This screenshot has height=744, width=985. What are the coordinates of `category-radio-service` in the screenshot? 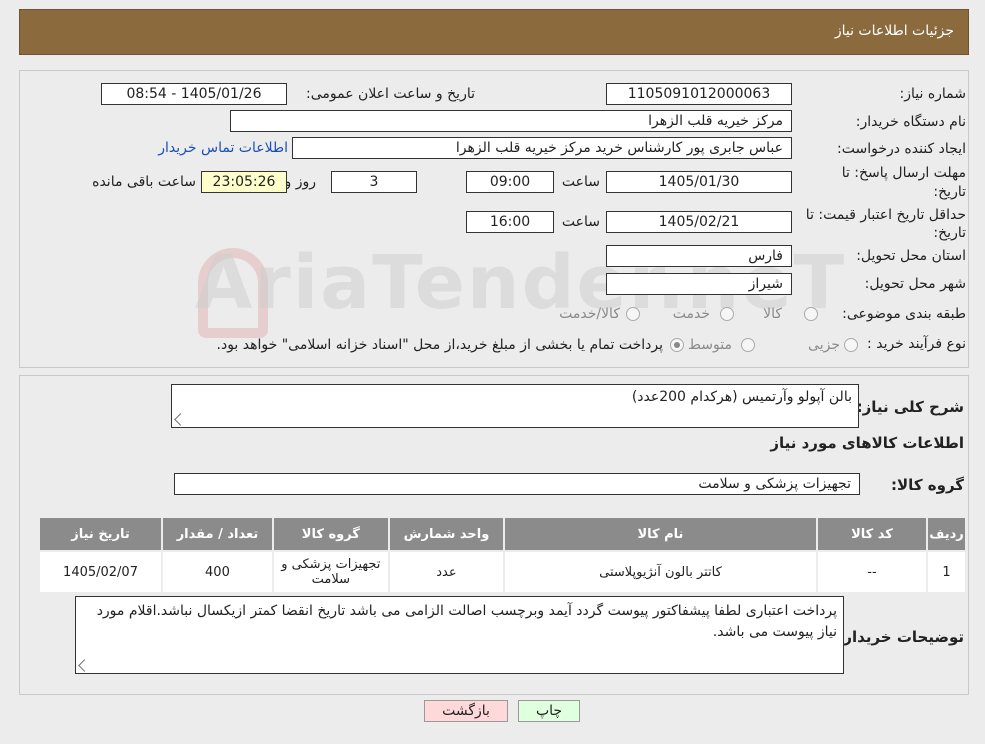 It's located at (727, 314).